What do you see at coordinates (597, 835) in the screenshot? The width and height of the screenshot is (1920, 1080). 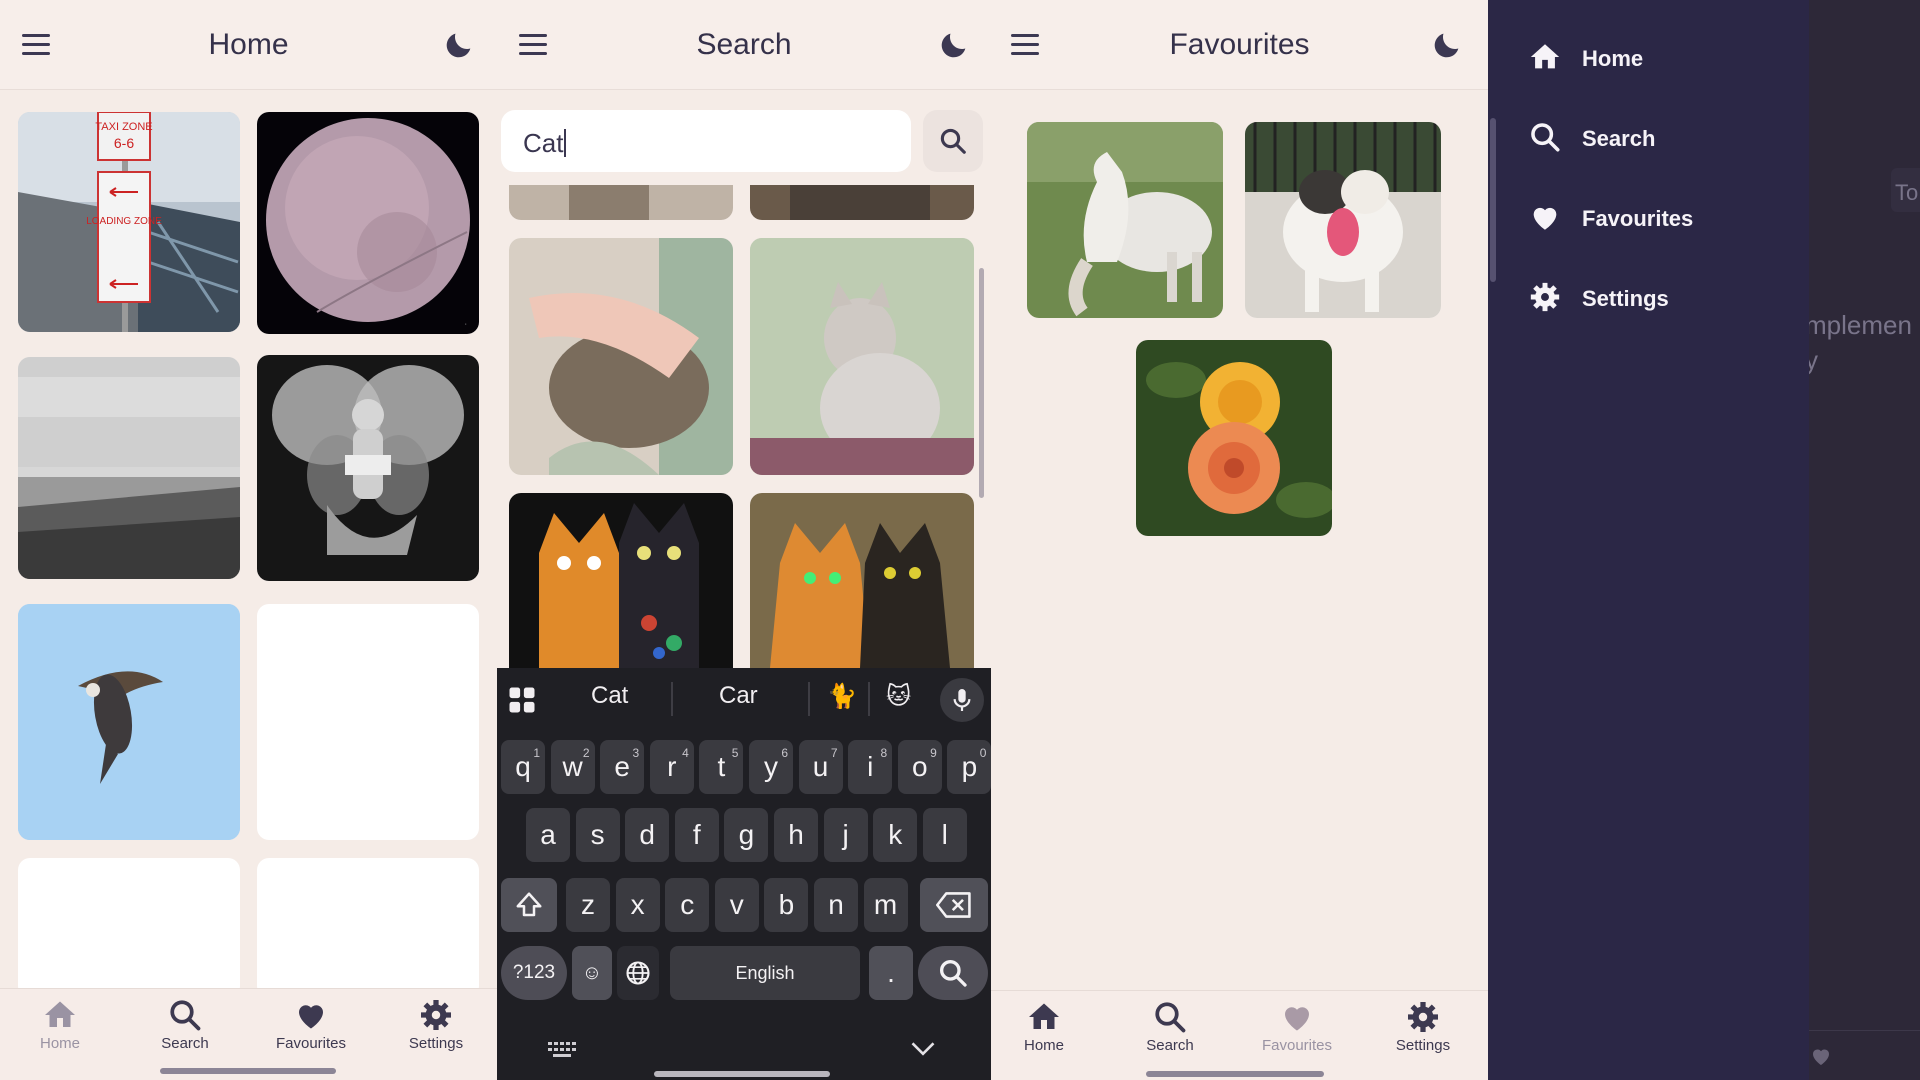 I see `key-s: s` at bounding box center [597, 835].